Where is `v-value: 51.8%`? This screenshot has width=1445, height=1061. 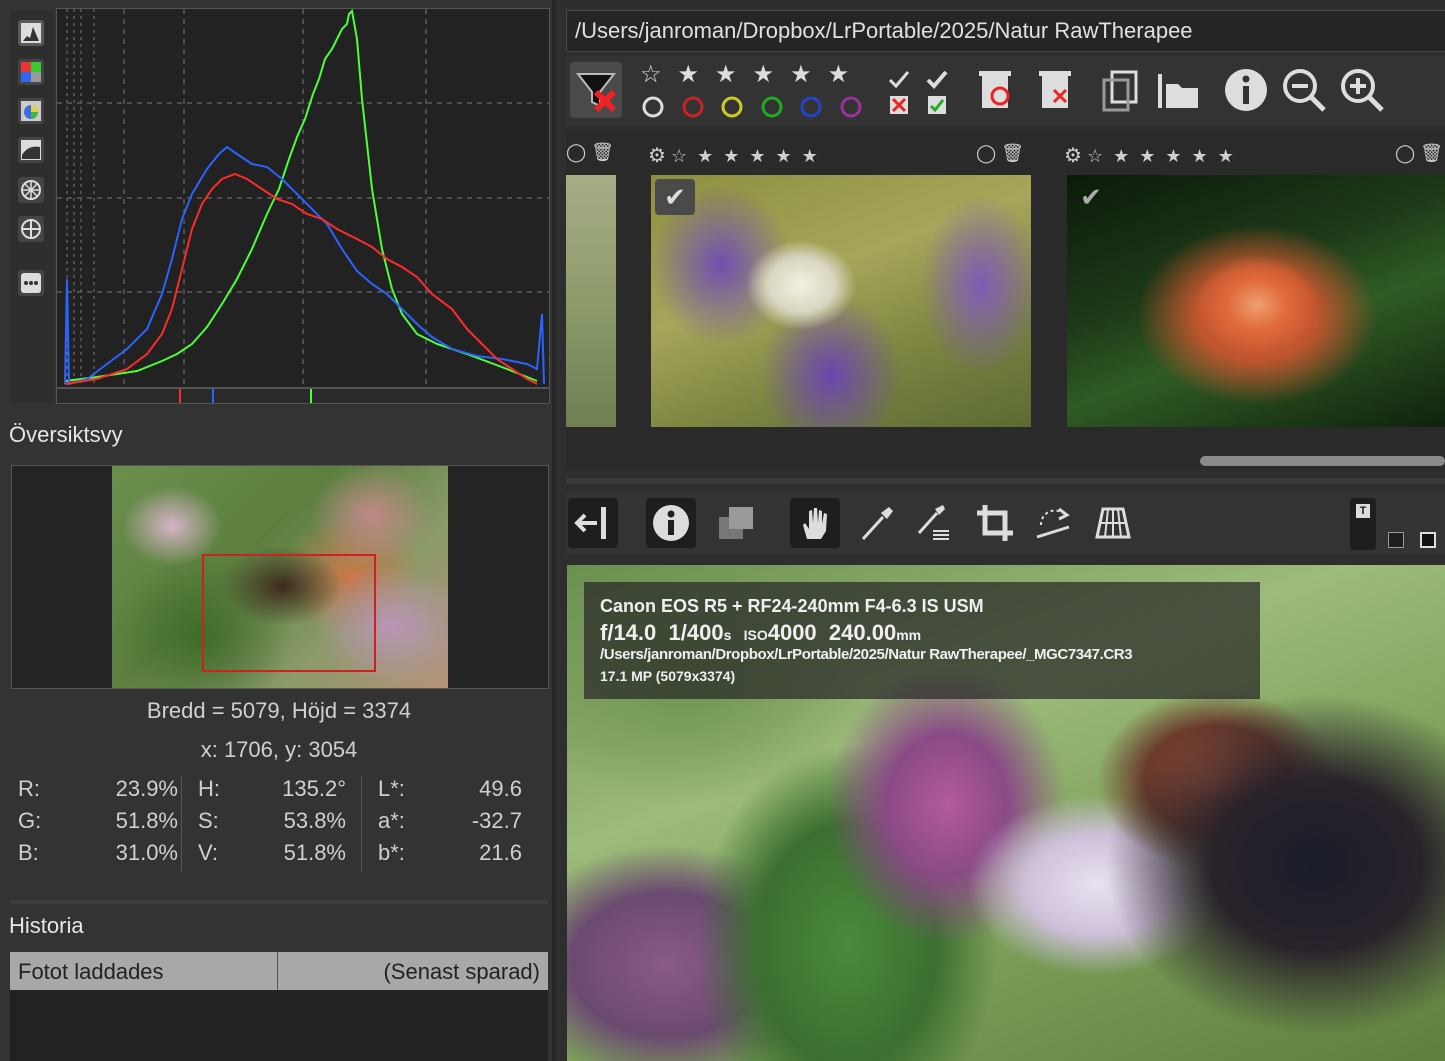
v-value: 51.8% is located at coordinates (314, 852).